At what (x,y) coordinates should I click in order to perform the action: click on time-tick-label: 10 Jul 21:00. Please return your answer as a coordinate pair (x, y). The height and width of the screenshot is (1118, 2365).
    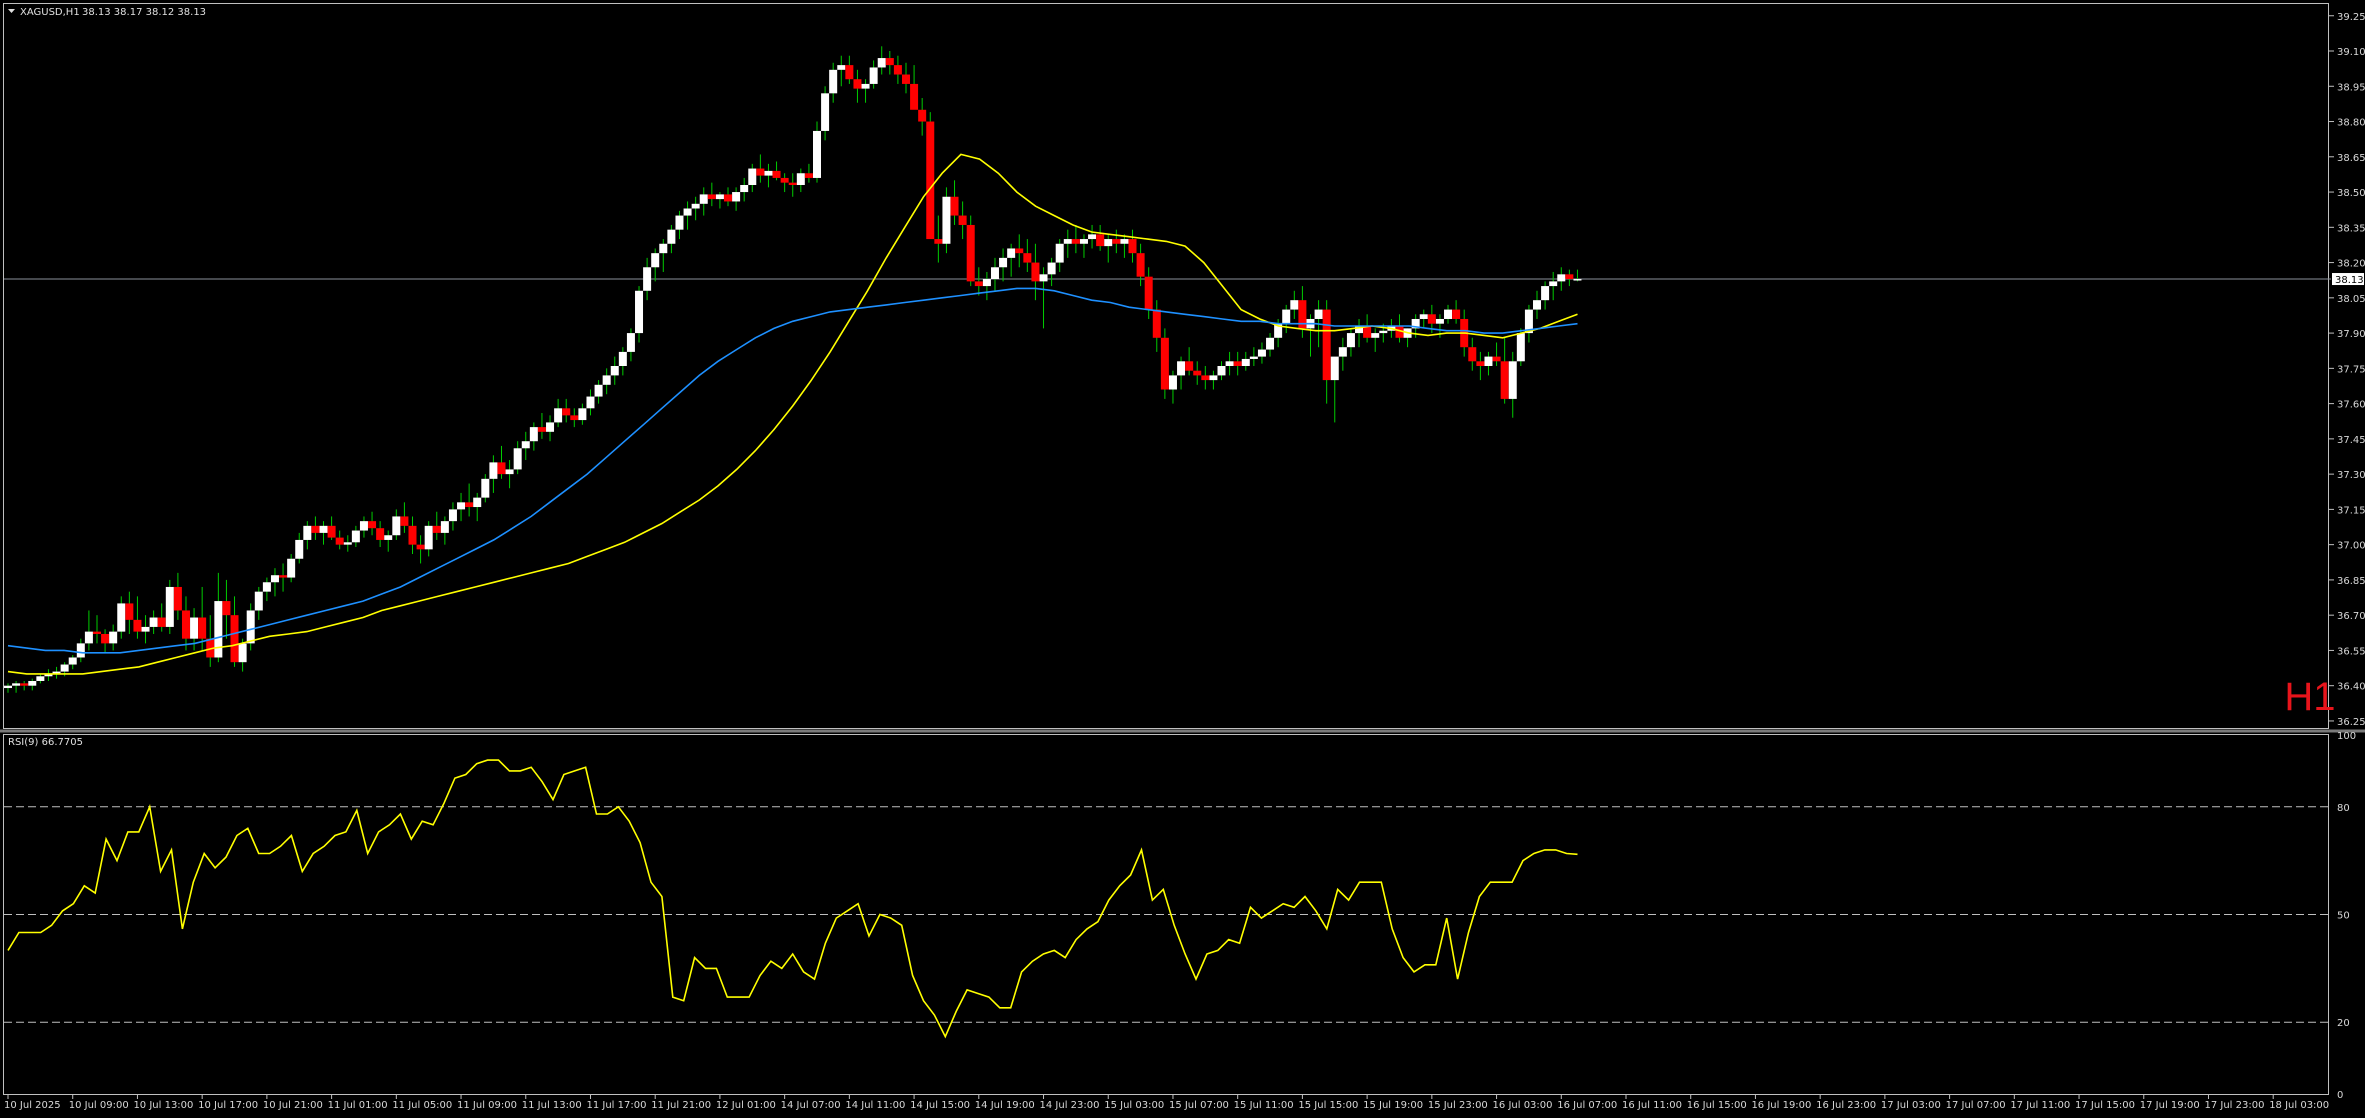
    Looking at the image, I should click on (293, 1105).